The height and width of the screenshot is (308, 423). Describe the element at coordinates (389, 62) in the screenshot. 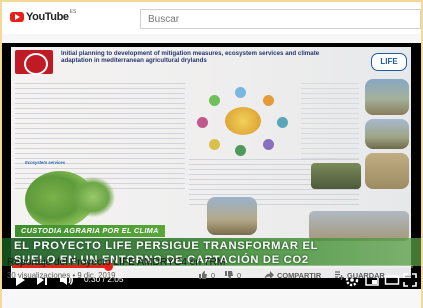

I see `eu-life-logo: LIFE` at that location.